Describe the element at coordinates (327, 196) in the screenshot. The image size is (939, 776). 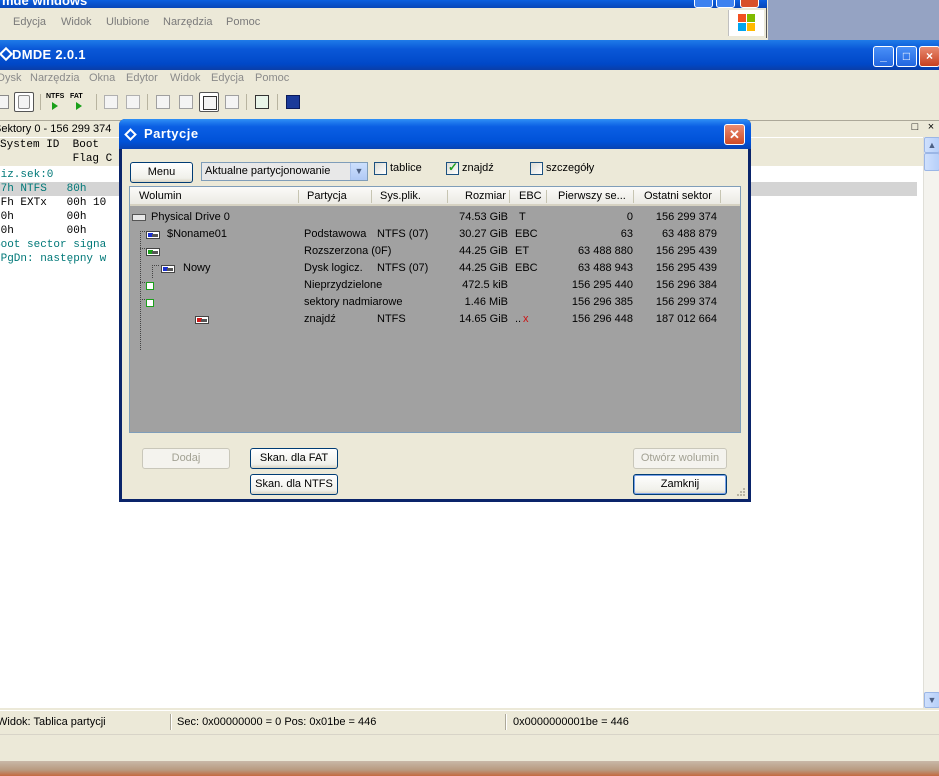
I see `column-header-partition: Partycja` at that location.